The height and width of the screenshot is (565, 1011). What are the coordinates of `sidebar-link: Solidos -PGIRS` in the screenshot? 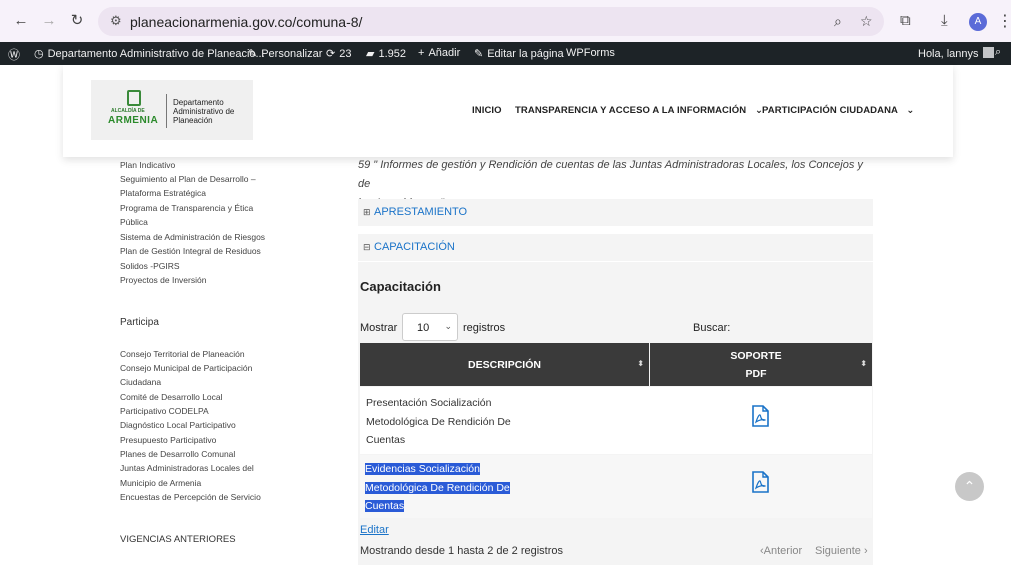 It's located at (150, 266).